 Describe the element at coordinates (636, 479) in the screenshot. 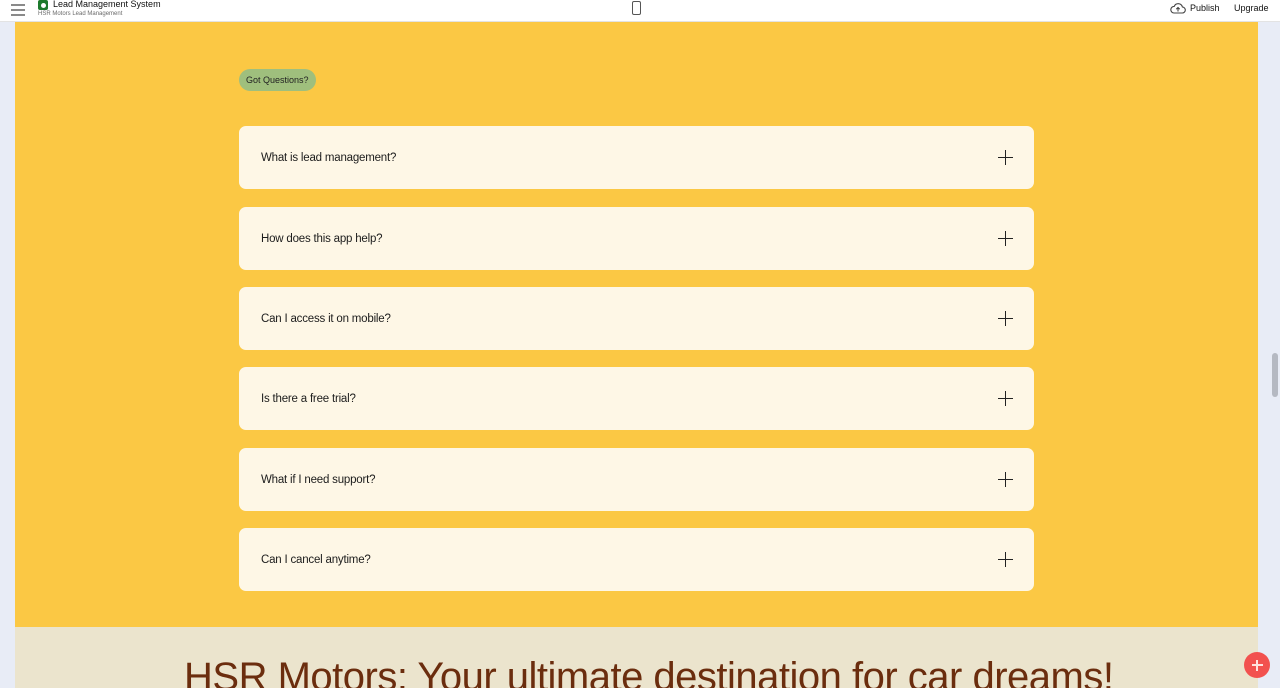

I see `faq-item: What if I need support?` at that location.